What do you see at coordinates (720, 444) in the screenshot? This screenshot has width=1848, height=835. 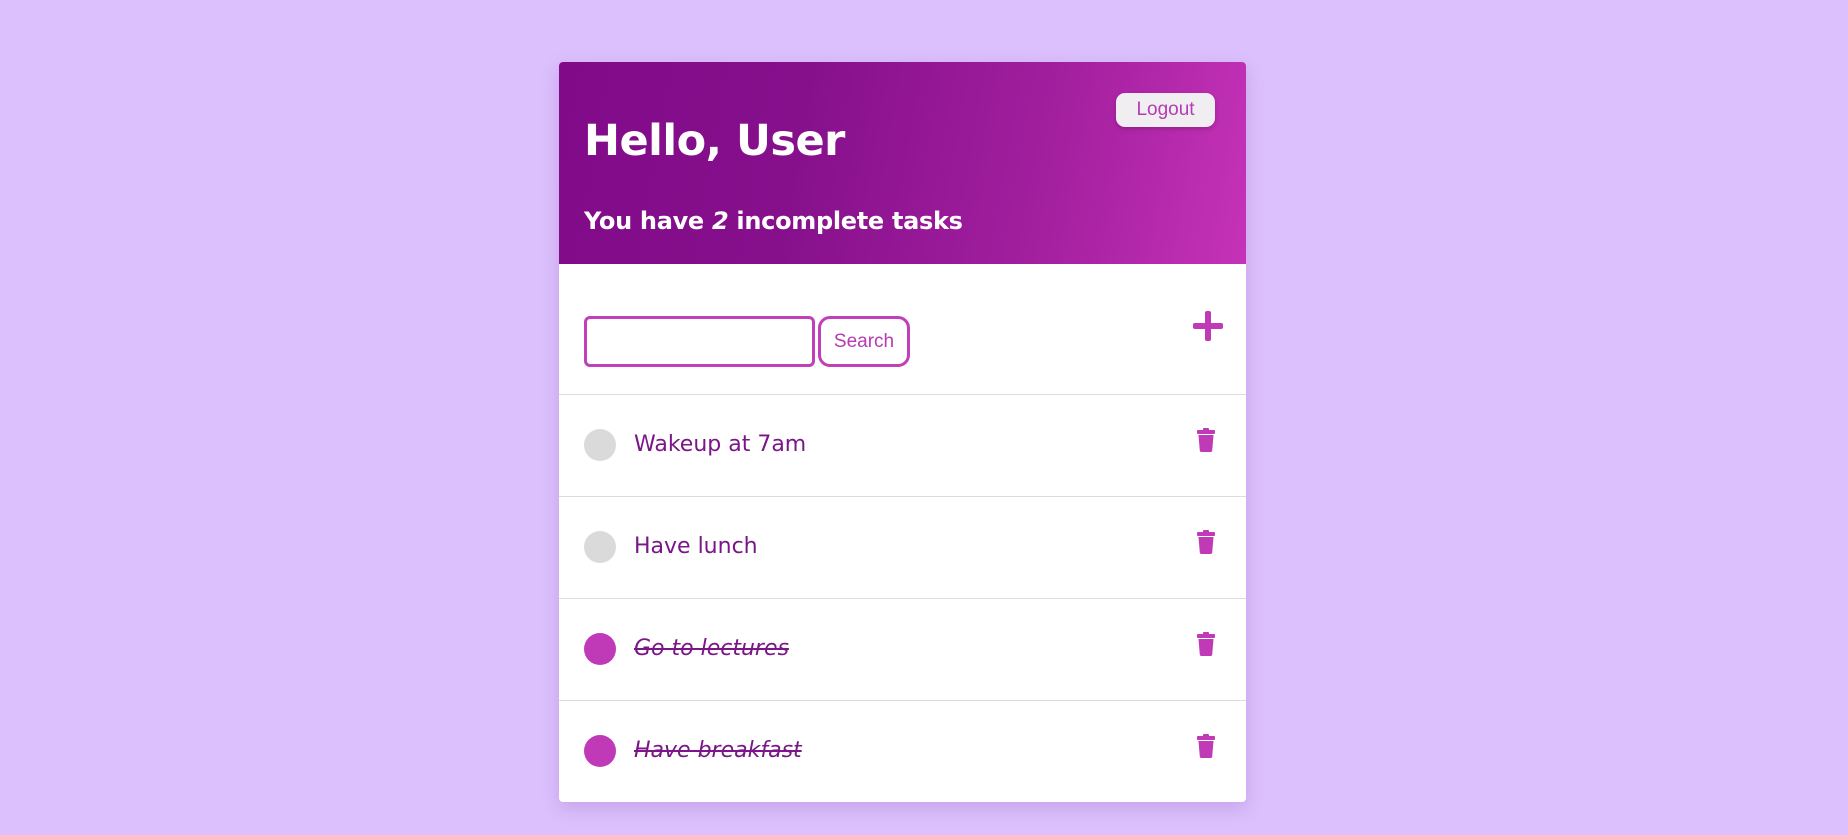 I see `task-text: Wakeup at 7am` at bounding box center [720, 444].